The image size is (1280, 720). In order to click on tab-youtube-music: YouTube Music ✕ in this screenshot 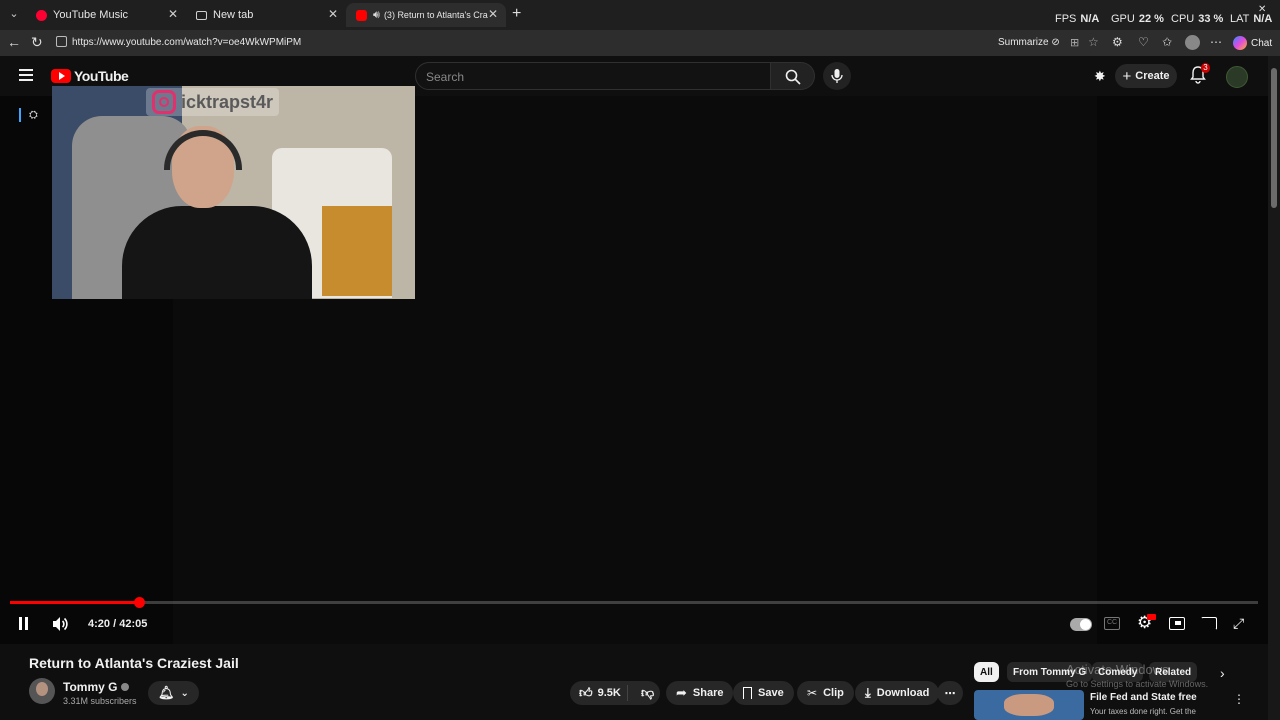, I will do `click(106, 15)`.